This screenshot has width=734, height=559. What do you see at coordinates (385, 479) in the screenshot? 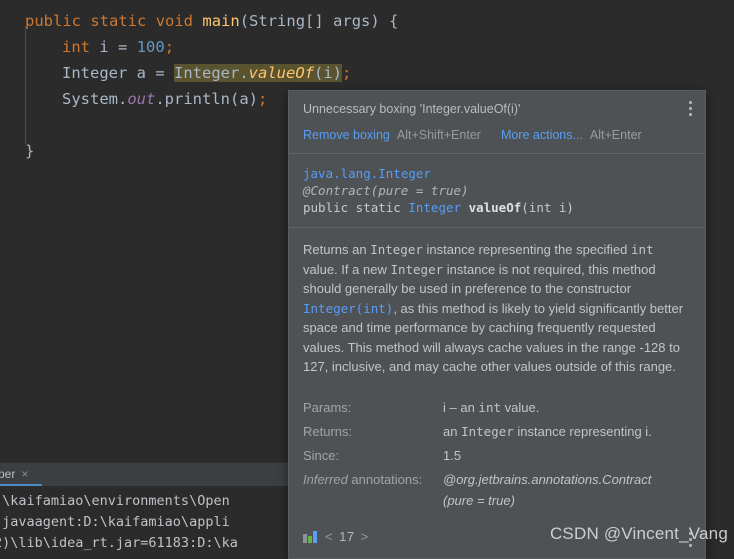
I see `inferred-label-rest: annotations:` at bounding box center [385, 479].